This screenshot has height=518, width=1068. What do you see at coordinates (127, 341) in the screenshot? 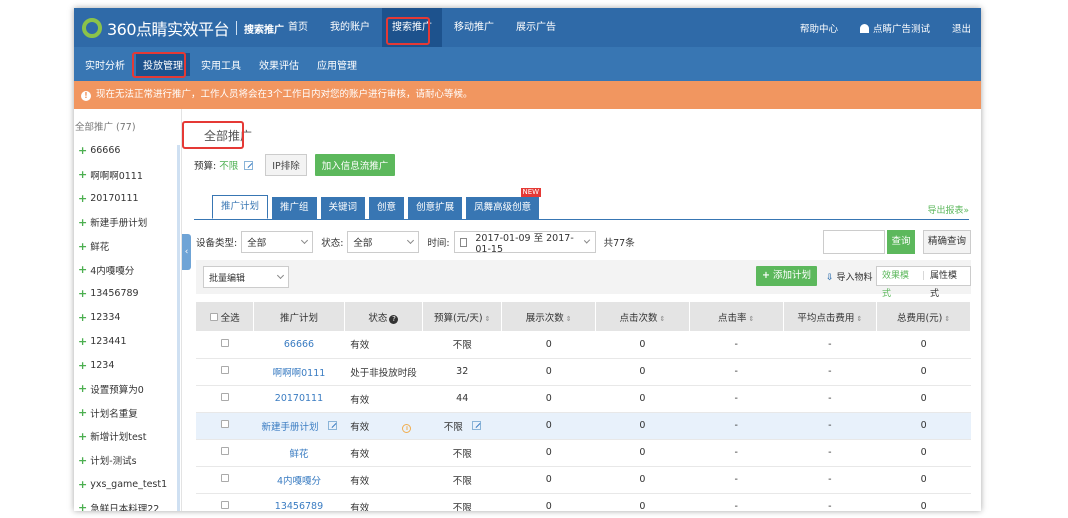
I see `sidebar-item: +123441` at bounding box center [127, 341].